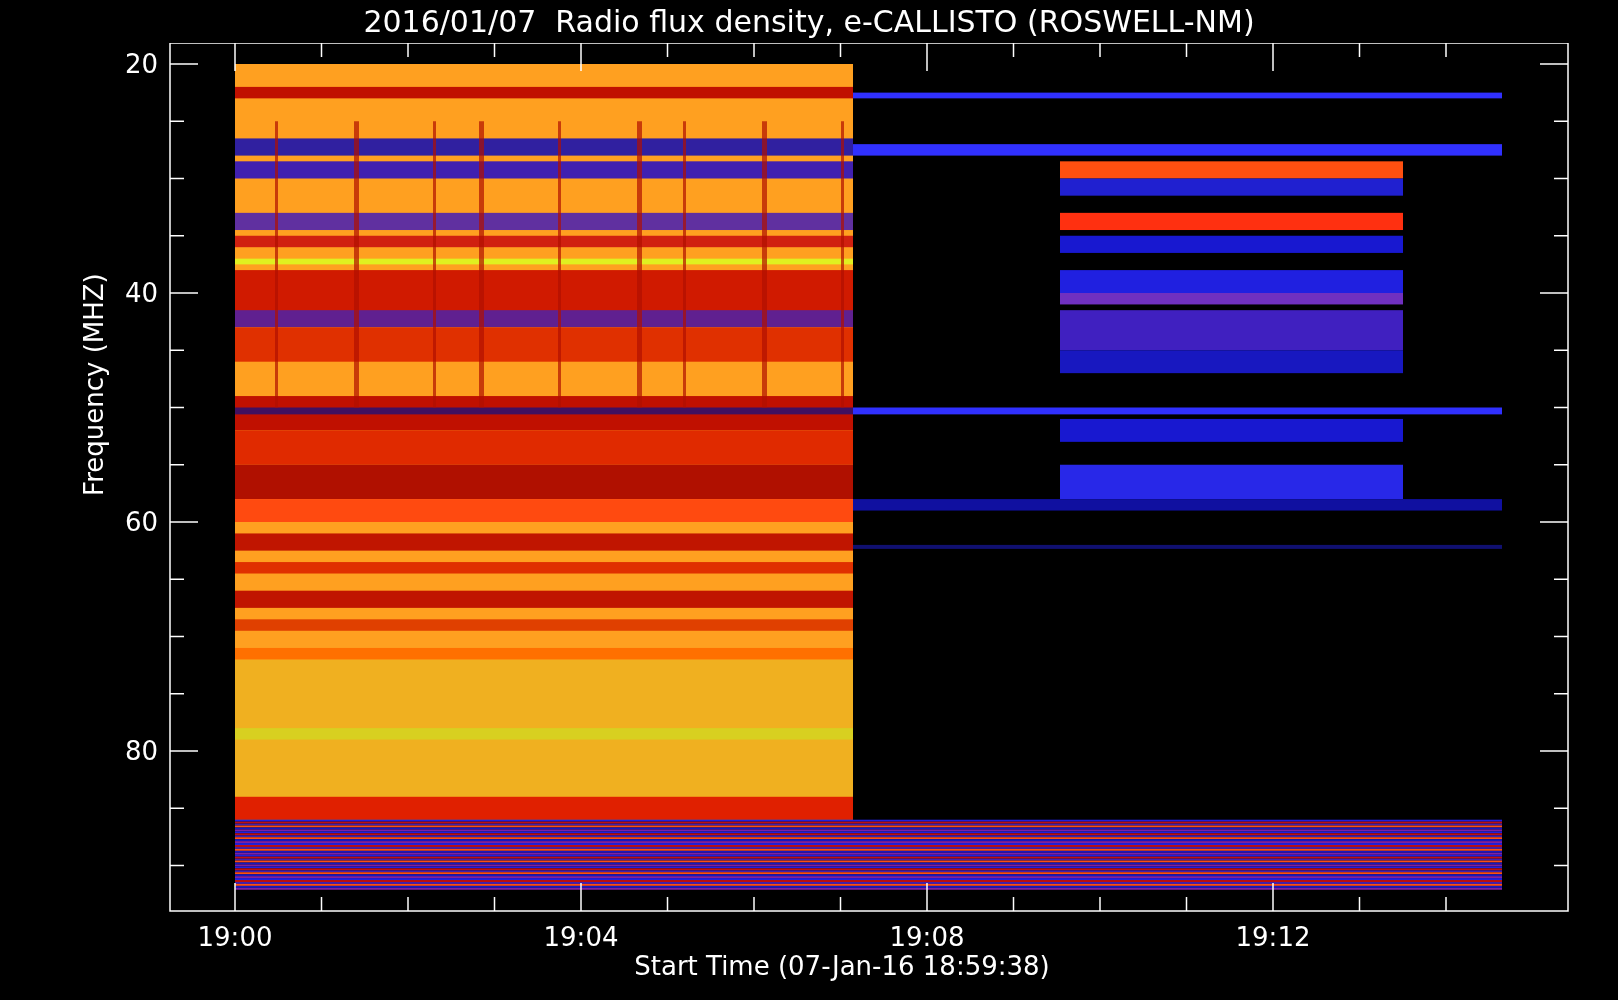  Describe the element at coordinates (842, 966) in the screenshot. I see `x-axis-label: Start Time (07-Jan-16 18:59:38)` at that location.